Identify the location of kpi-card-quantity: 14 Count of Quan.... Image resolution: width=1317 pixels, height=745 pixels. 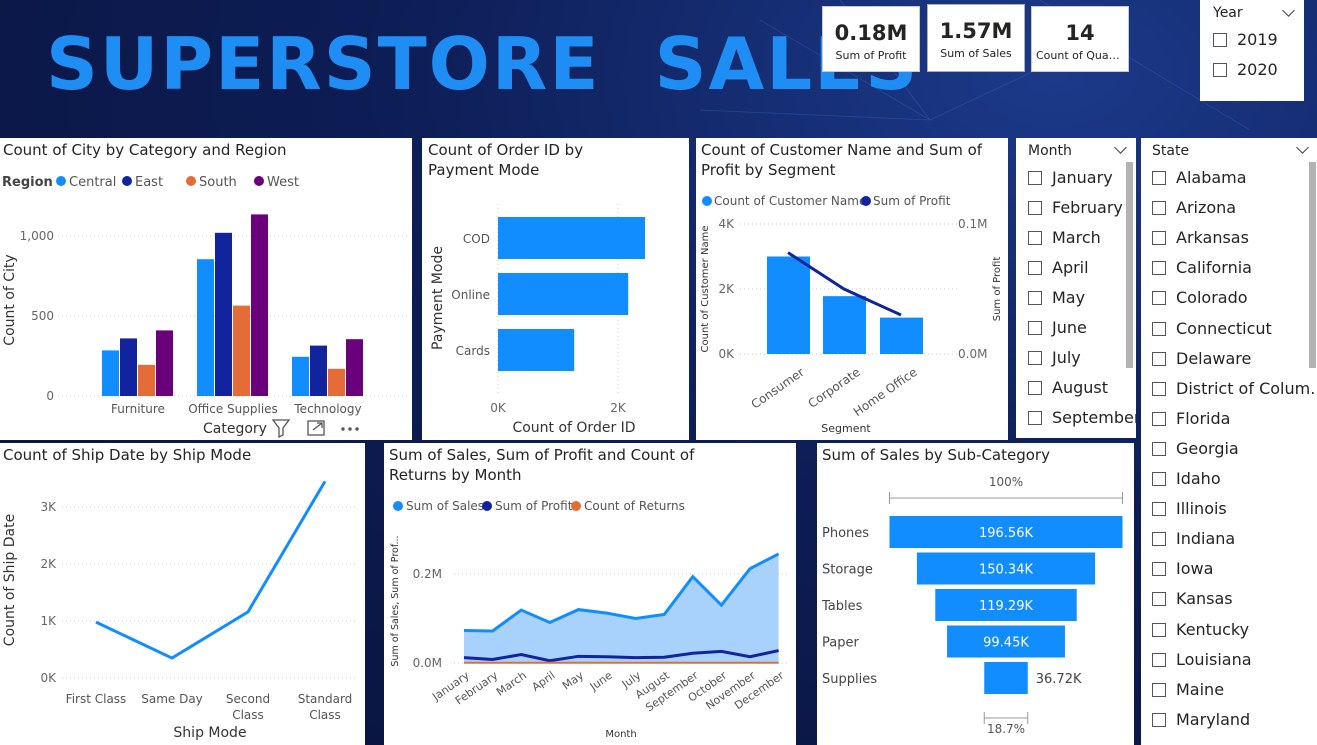
(1080, 39).